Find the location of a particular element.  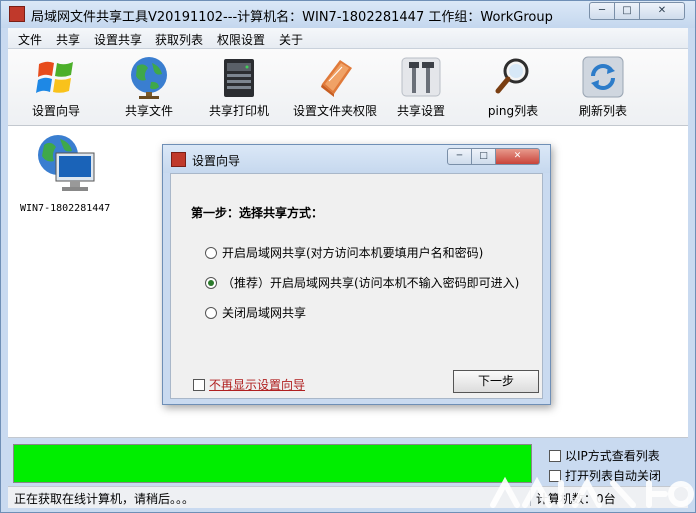

dialog-maximize-button: □ is located at coordinates (483, 156).